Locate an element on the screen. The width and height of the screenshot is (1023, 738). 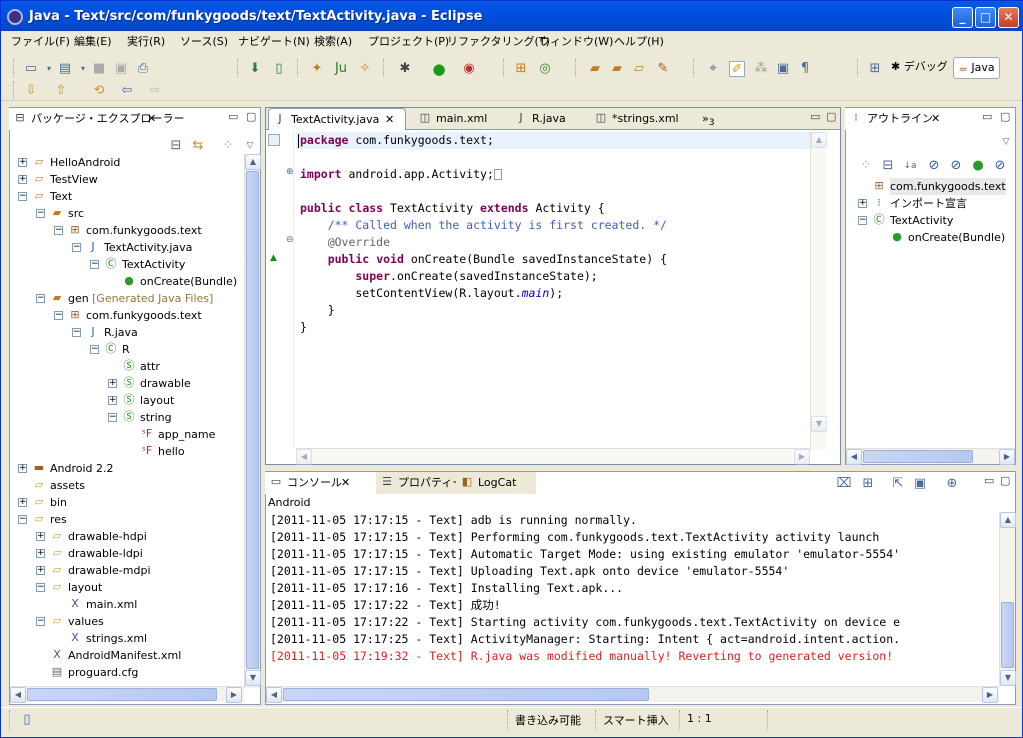
tab-textactivity-java: J TextActivity.java ✕ is located at coordinates (337, 119).